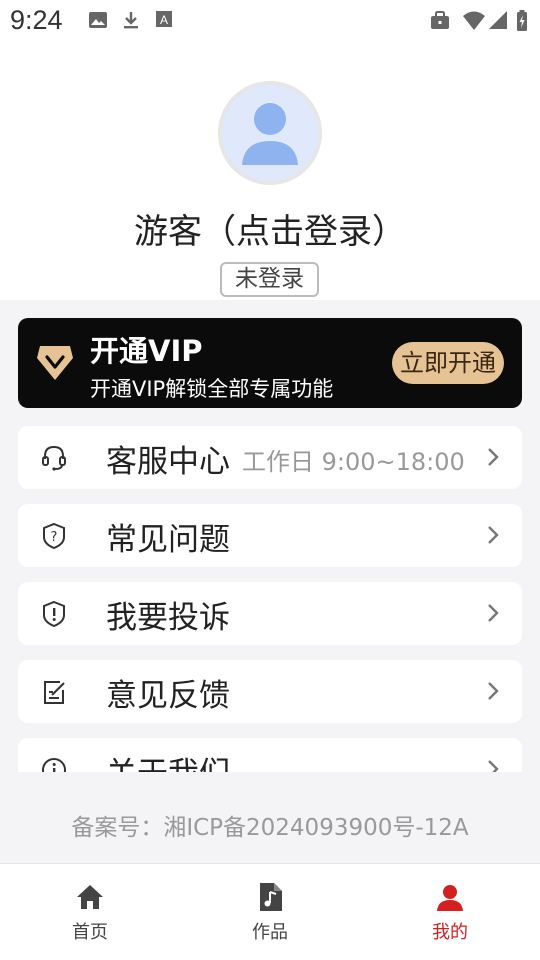 The width and height of the screenshot is (540, 960). I want to click on info-icon, so click(54, 764).